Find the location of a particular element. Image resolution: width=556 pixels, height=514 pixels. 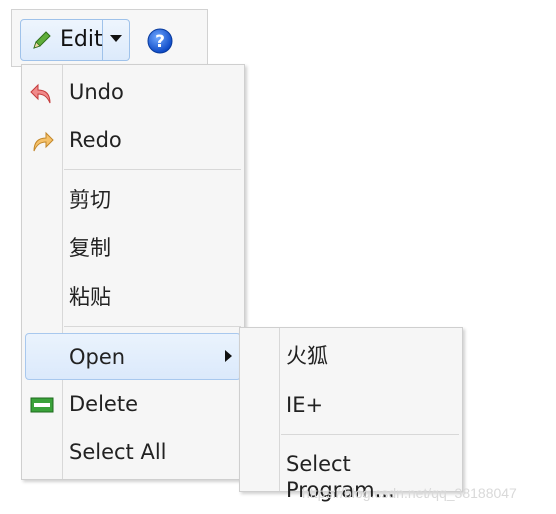

edit-split-button: Edit is located at coordinates (75, 40).